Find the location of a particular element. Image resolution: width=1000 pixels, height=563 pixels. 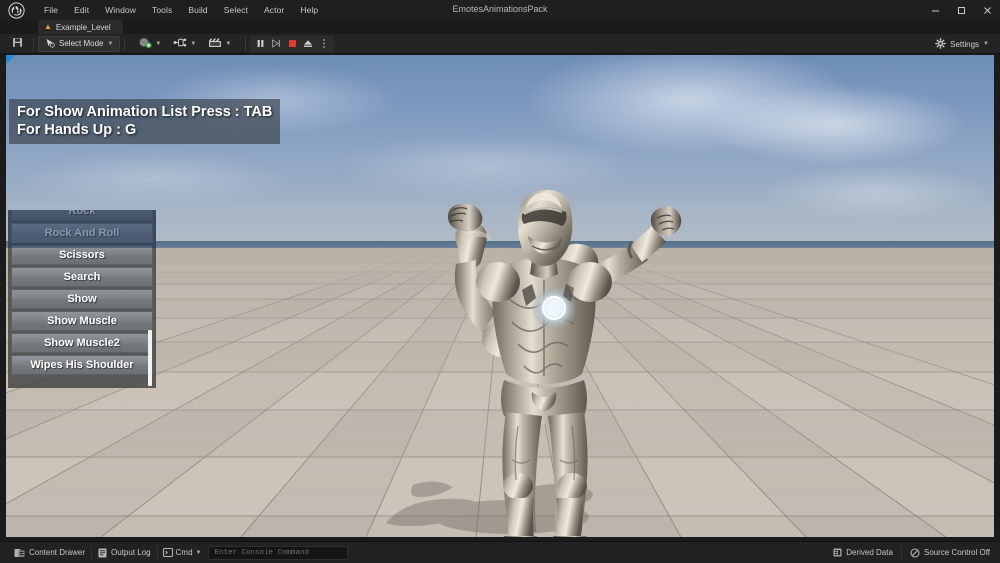

window-controls is located at coordinates (961, 10).